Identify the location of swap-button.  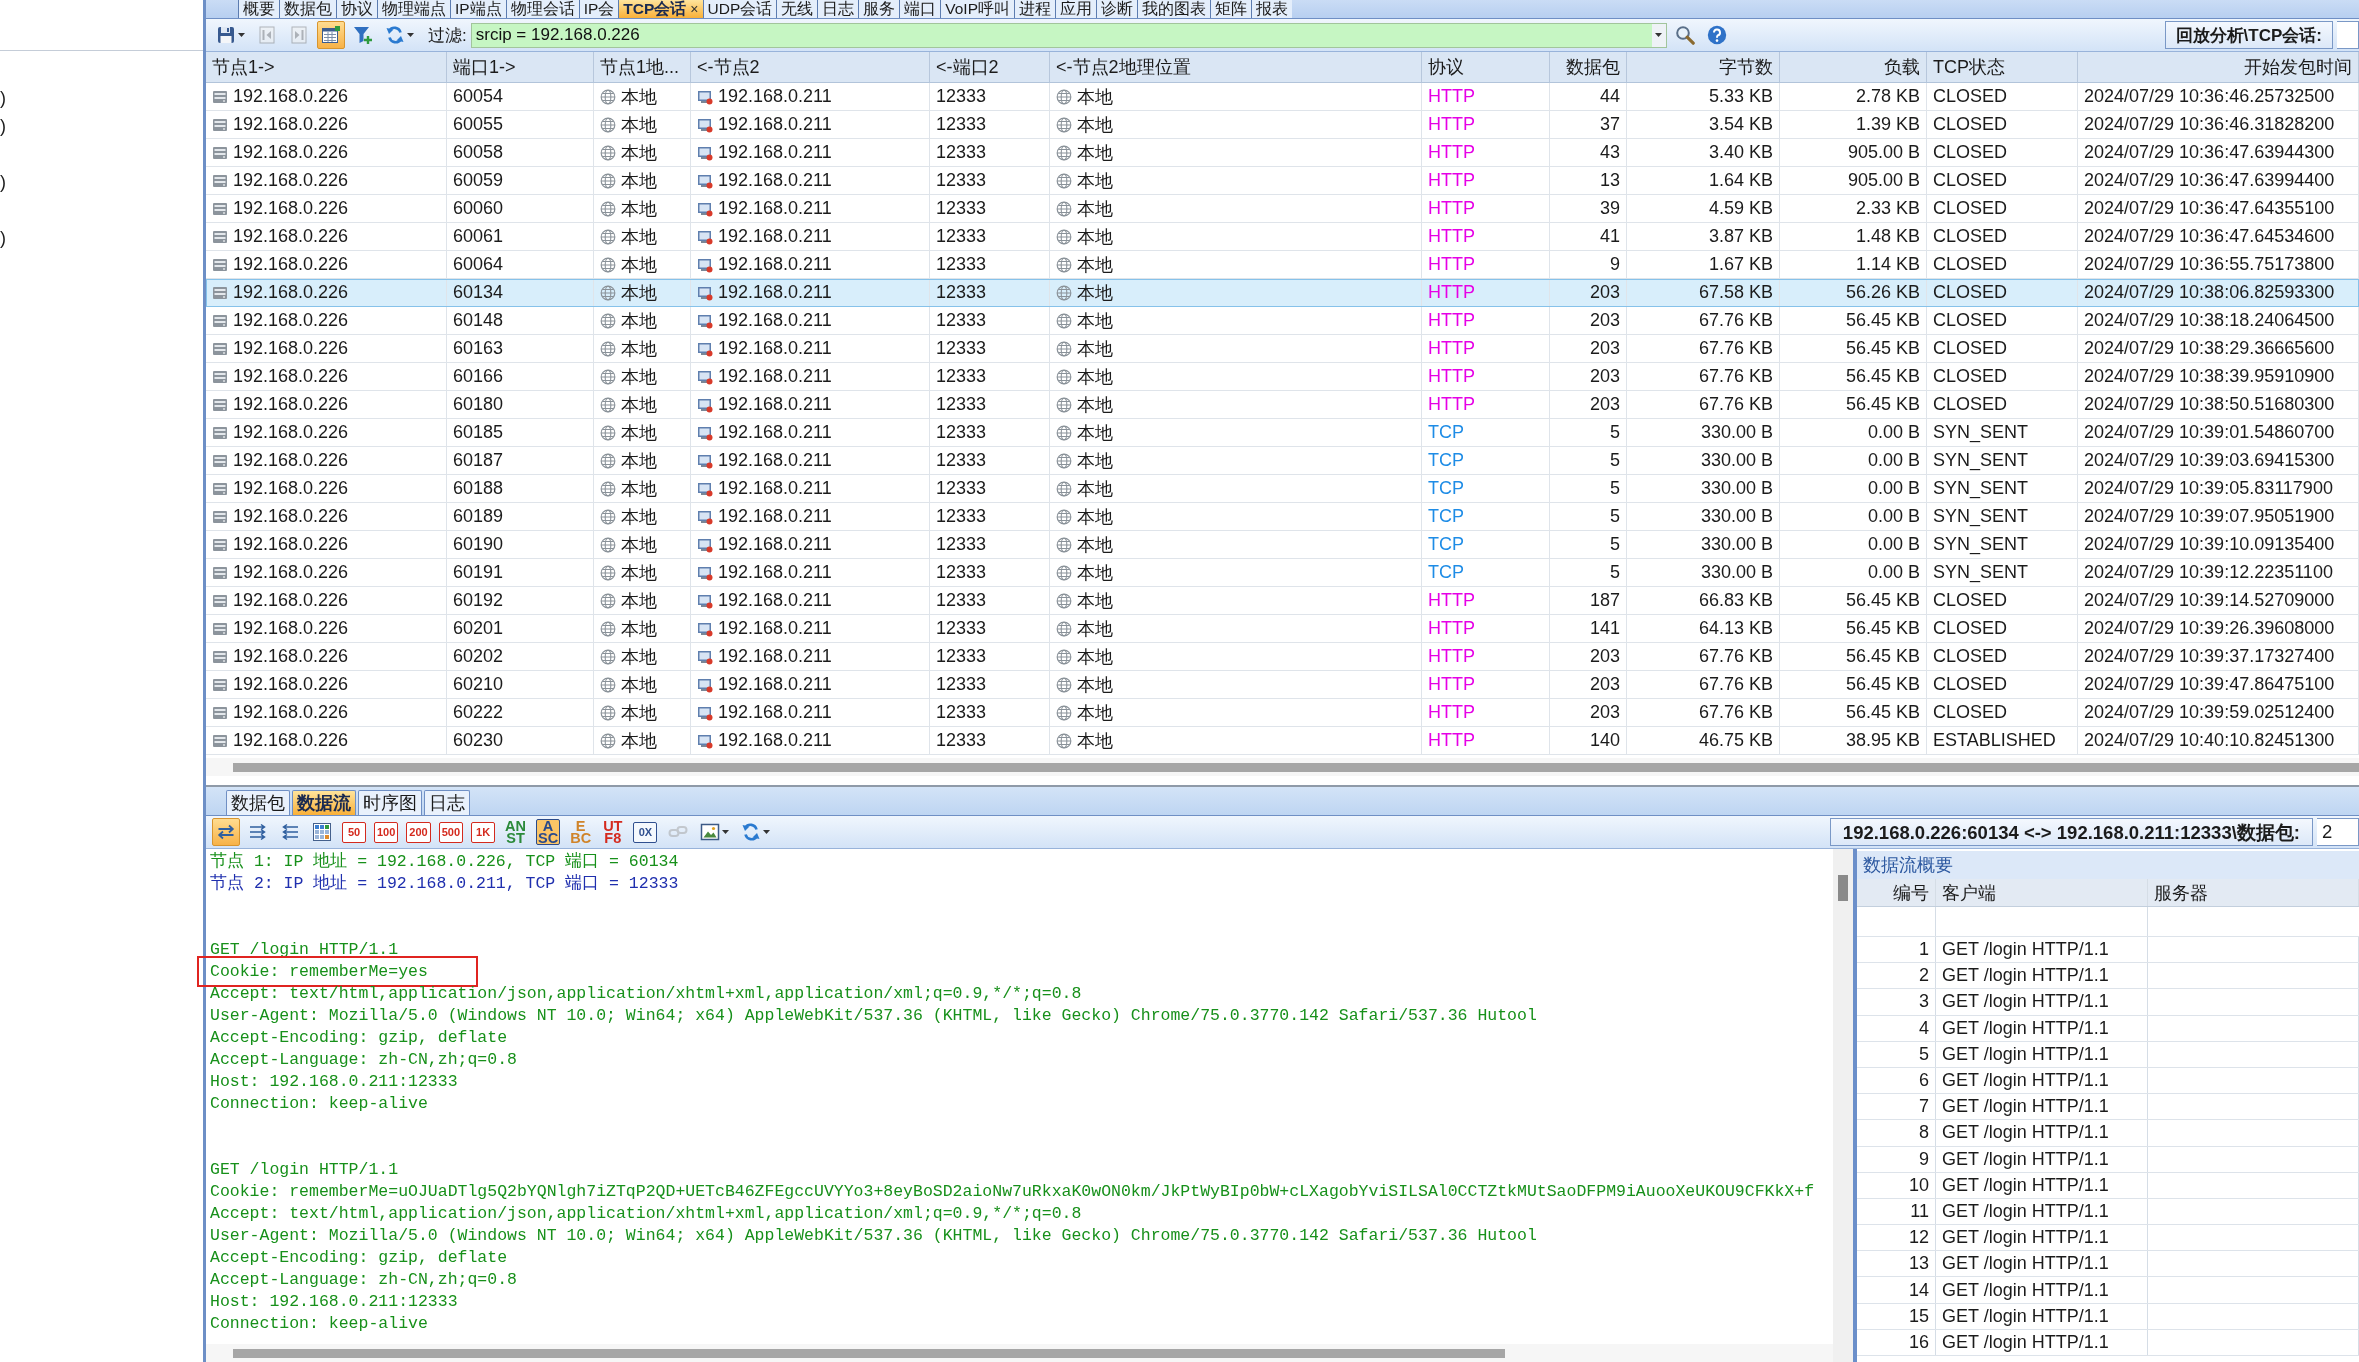
(226, 832).